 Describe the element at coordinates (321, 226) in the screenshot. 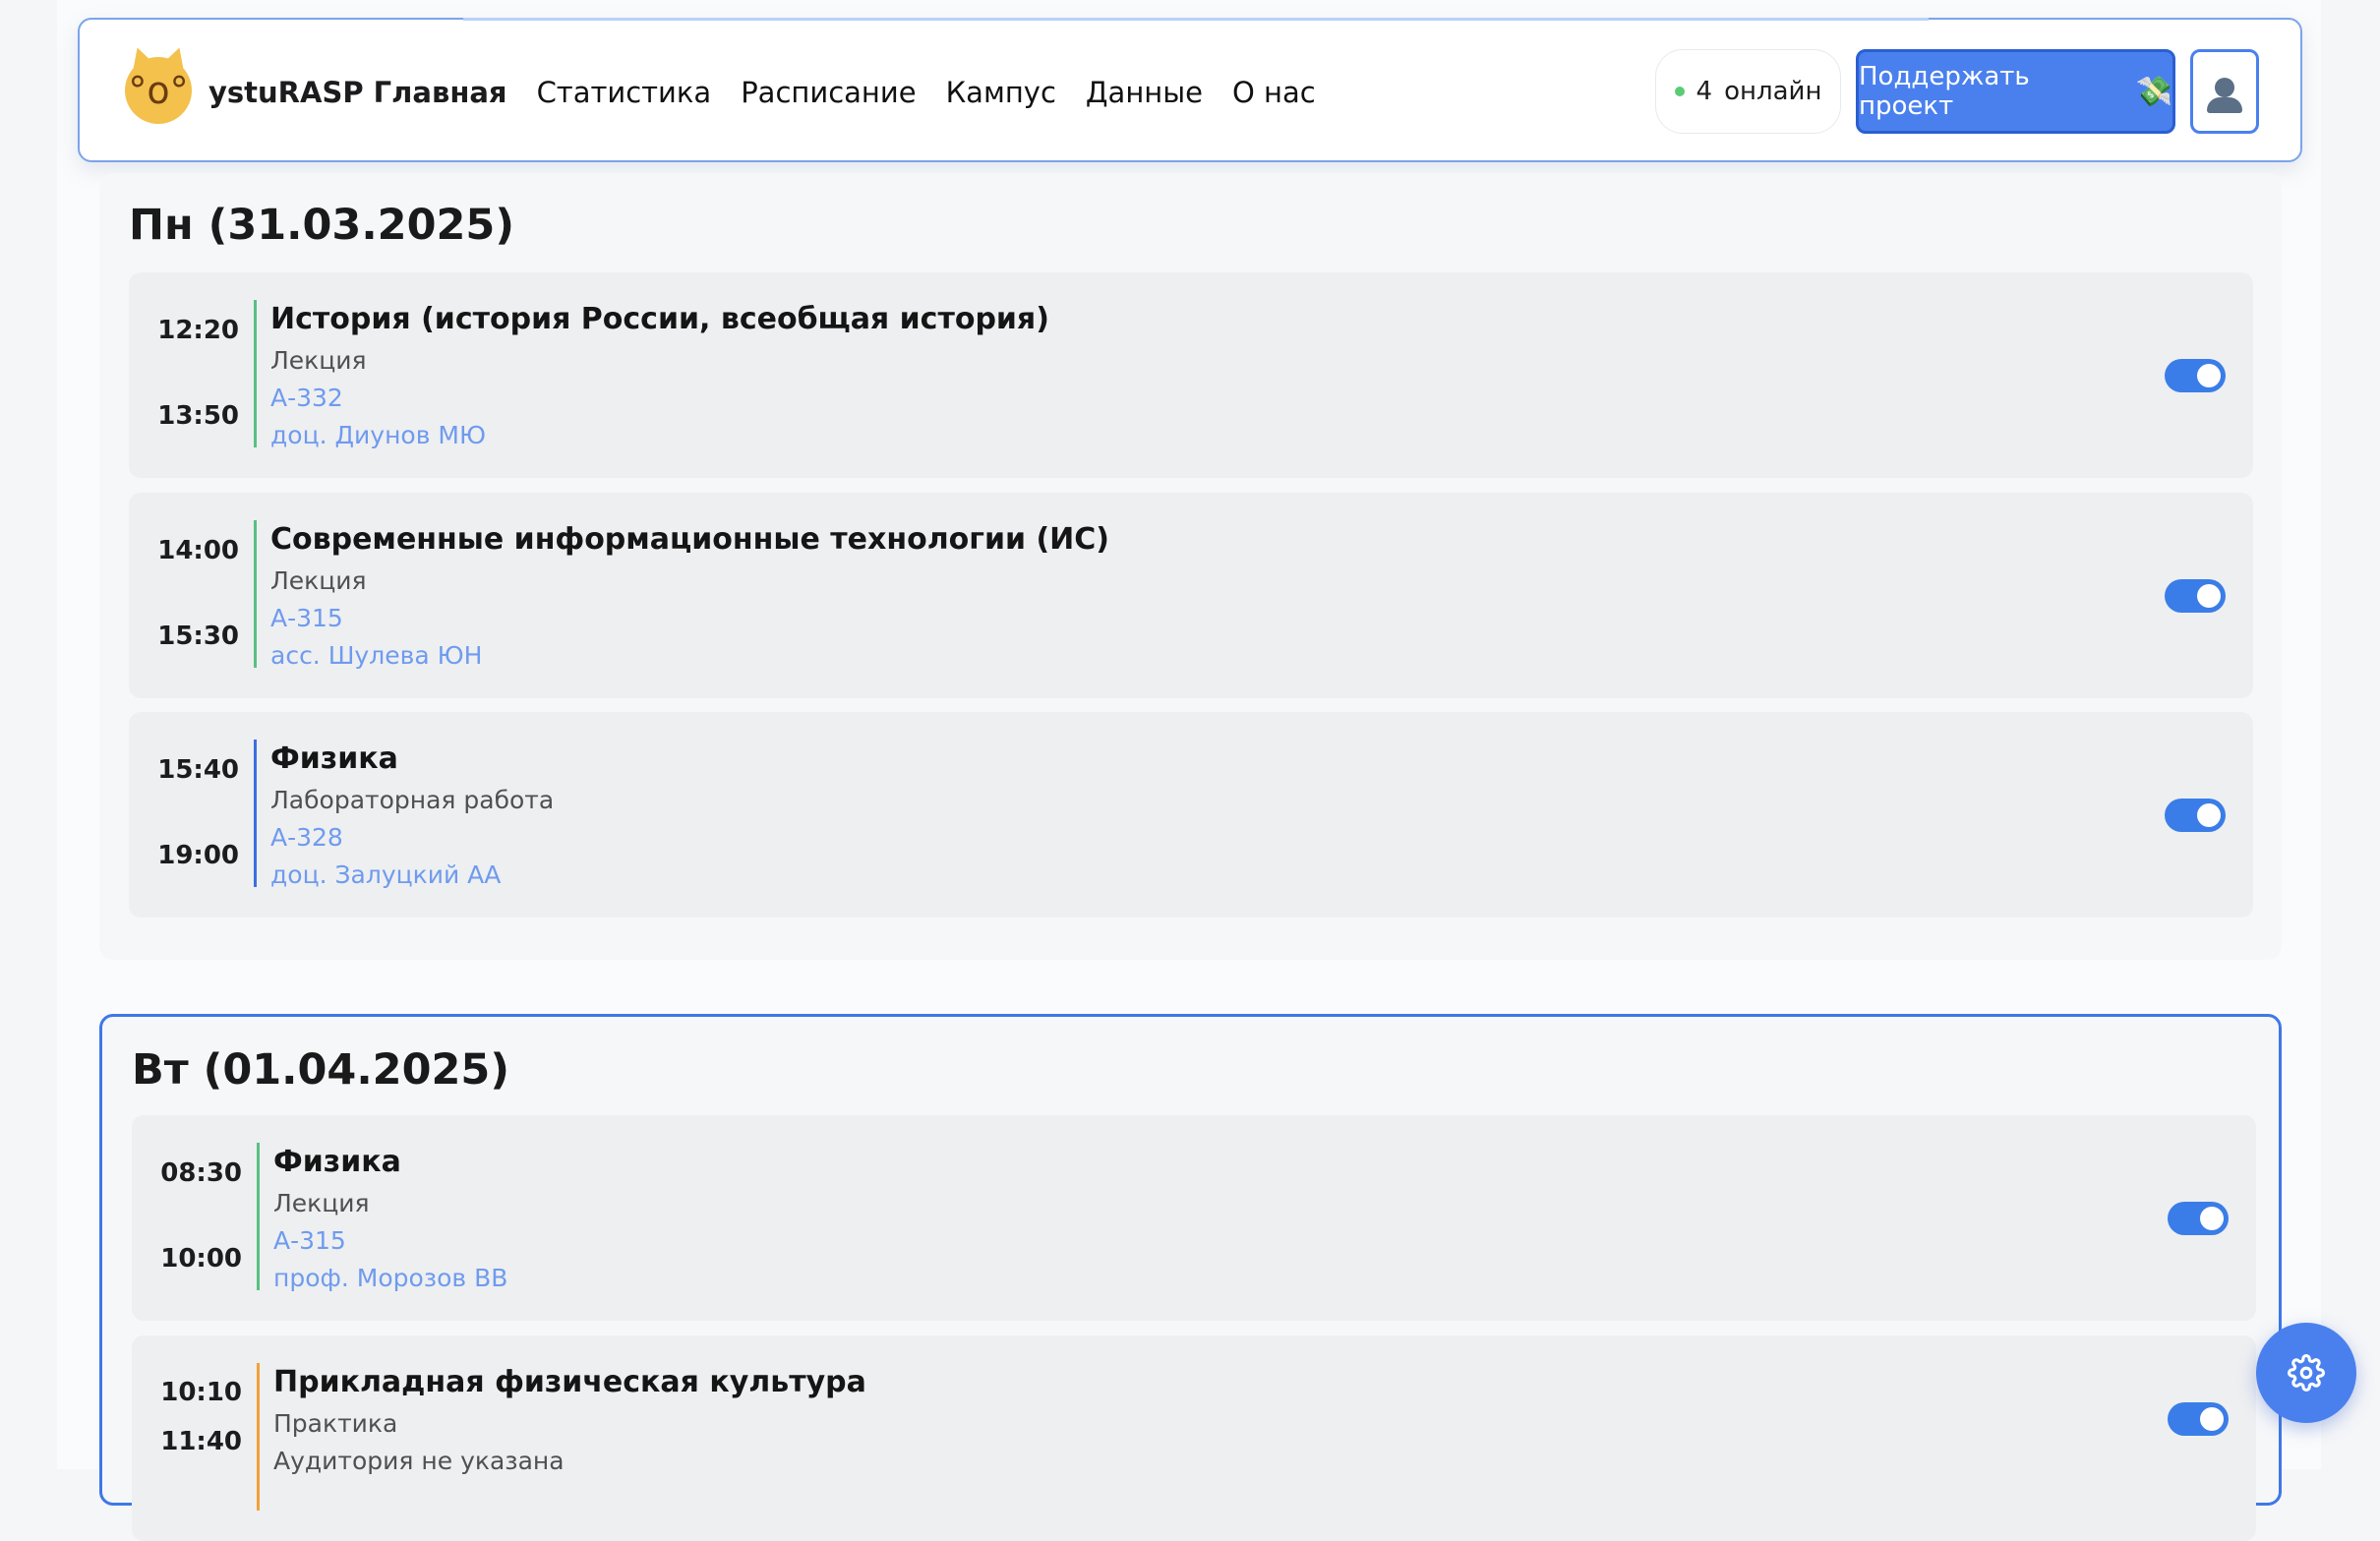

I see `day-title: Пн (31.03.2025)` at that location.